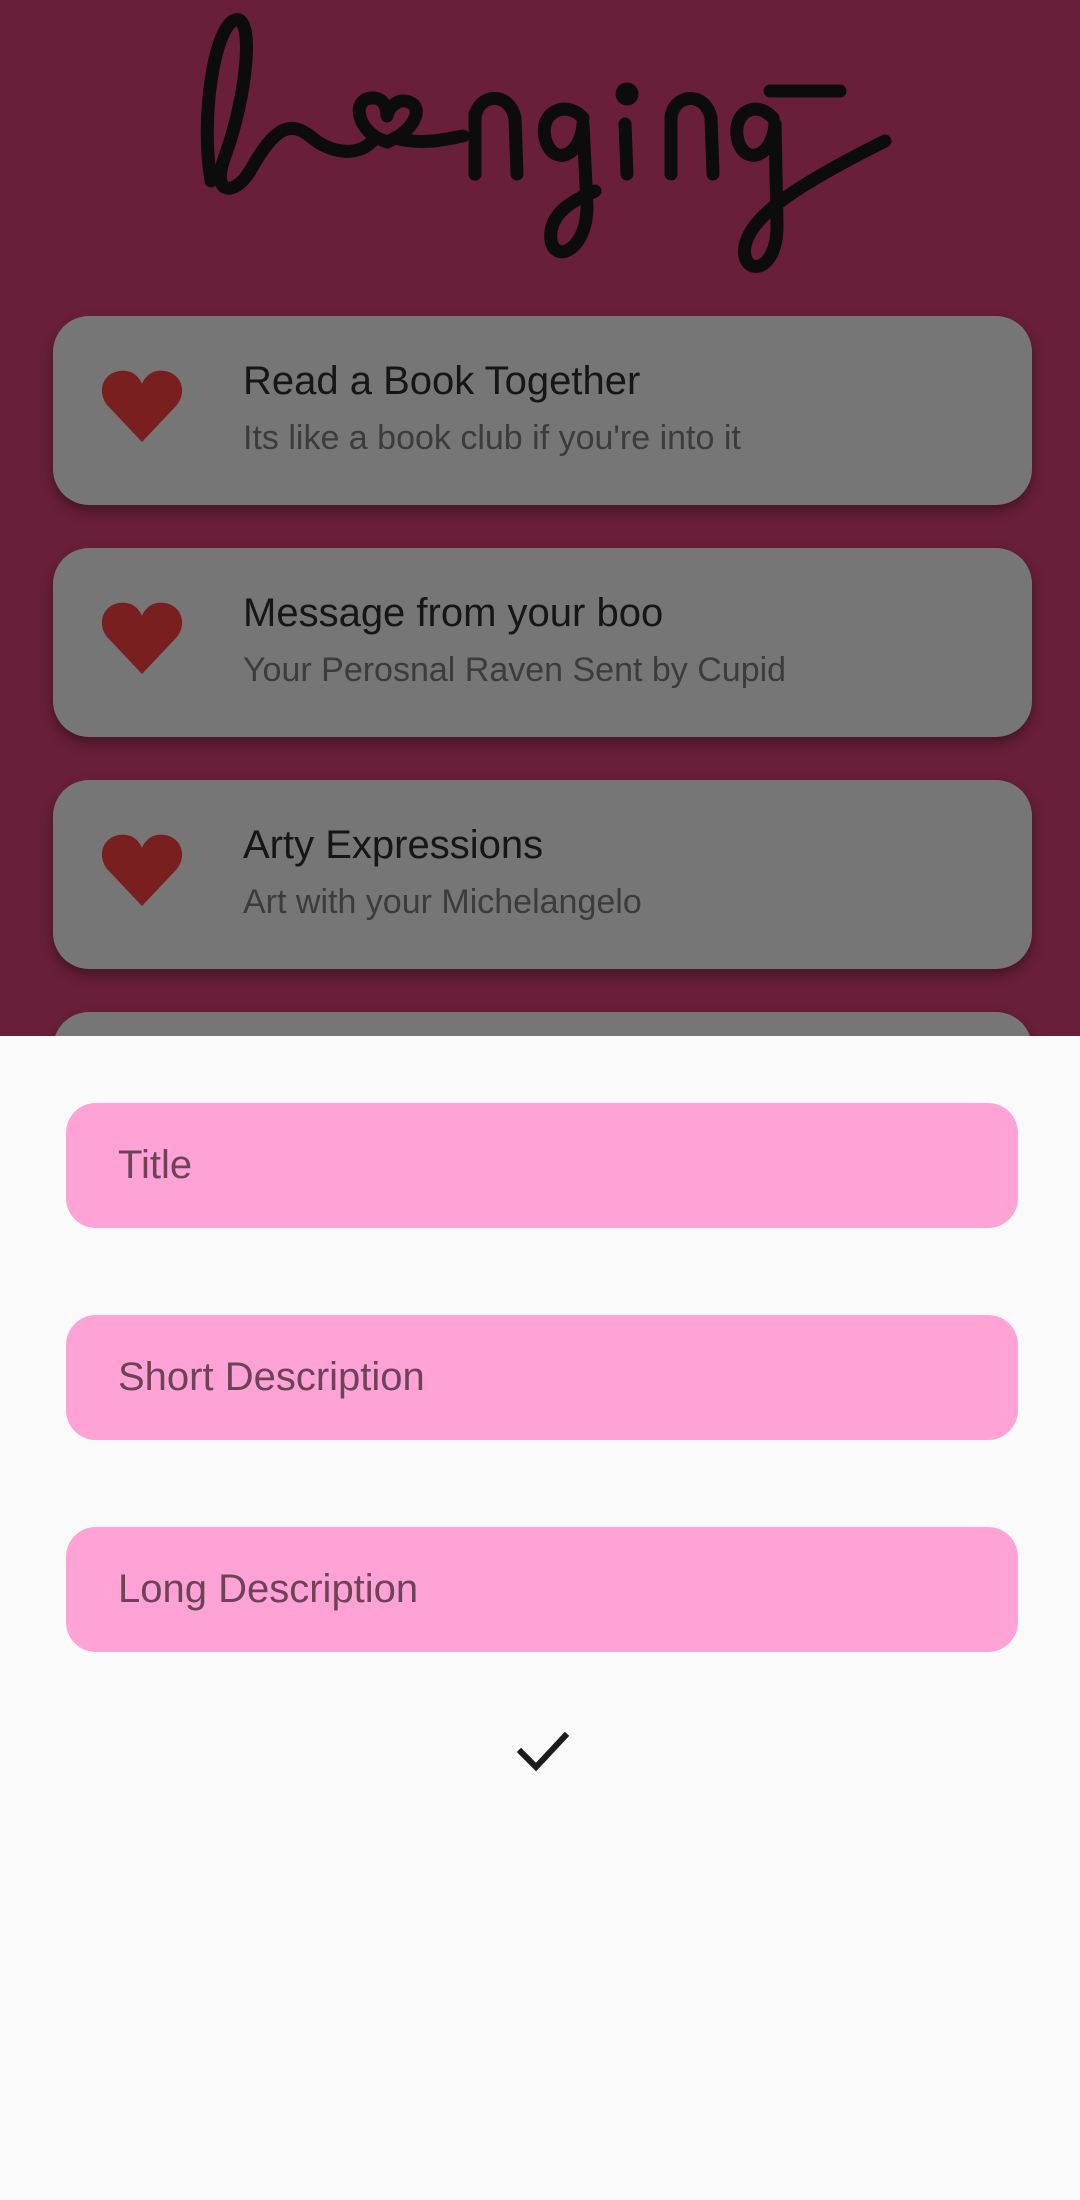 The height and width of the screenshot is (2200, 1080). What do you see at coordinates (453, 613) in the screenshot?
I see `activity-title: Message from your boo` at bounding box center [453, 613].